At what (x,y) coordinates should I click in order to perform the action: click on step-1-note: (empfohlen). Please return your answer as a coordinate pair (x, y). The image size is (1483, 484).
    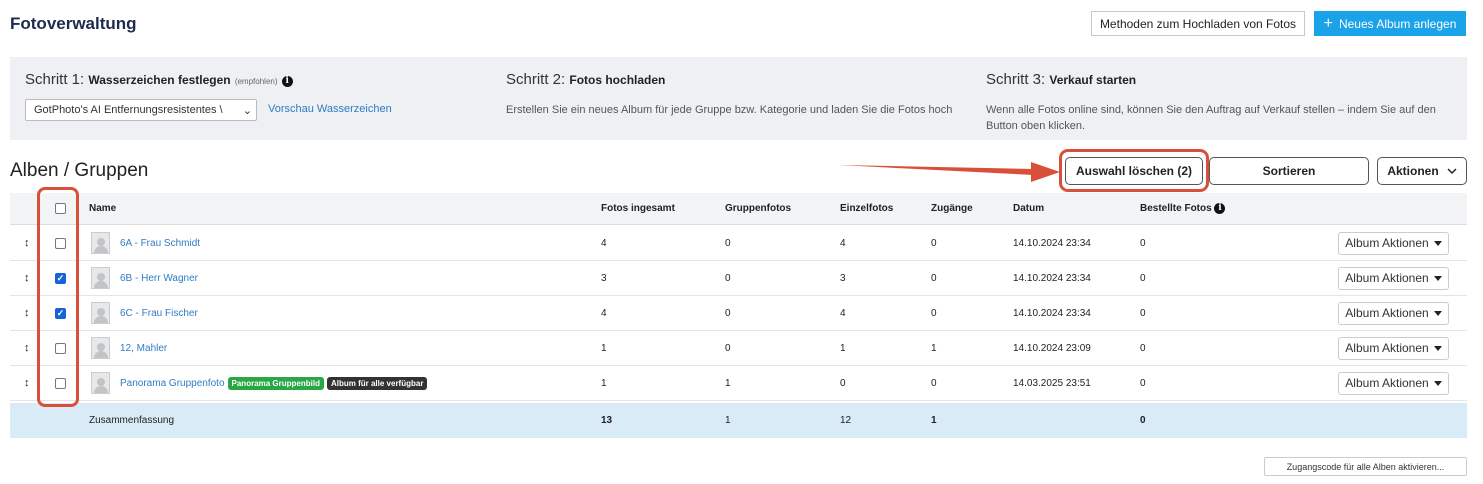
    Looking at the image, I should click on (256, 81).